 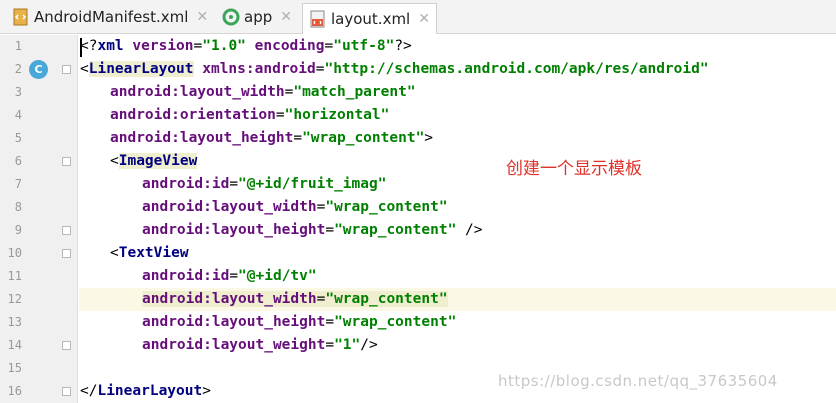 What do you see at coordinates (354, 92) in the screenshot?
I see `token: "match_parent"` at bounding box center [354, 92].